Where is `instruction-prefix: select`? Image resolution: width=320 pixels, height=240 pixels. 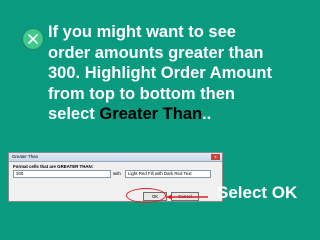 instruction-prefix: select is located at coordinates (74, 114).